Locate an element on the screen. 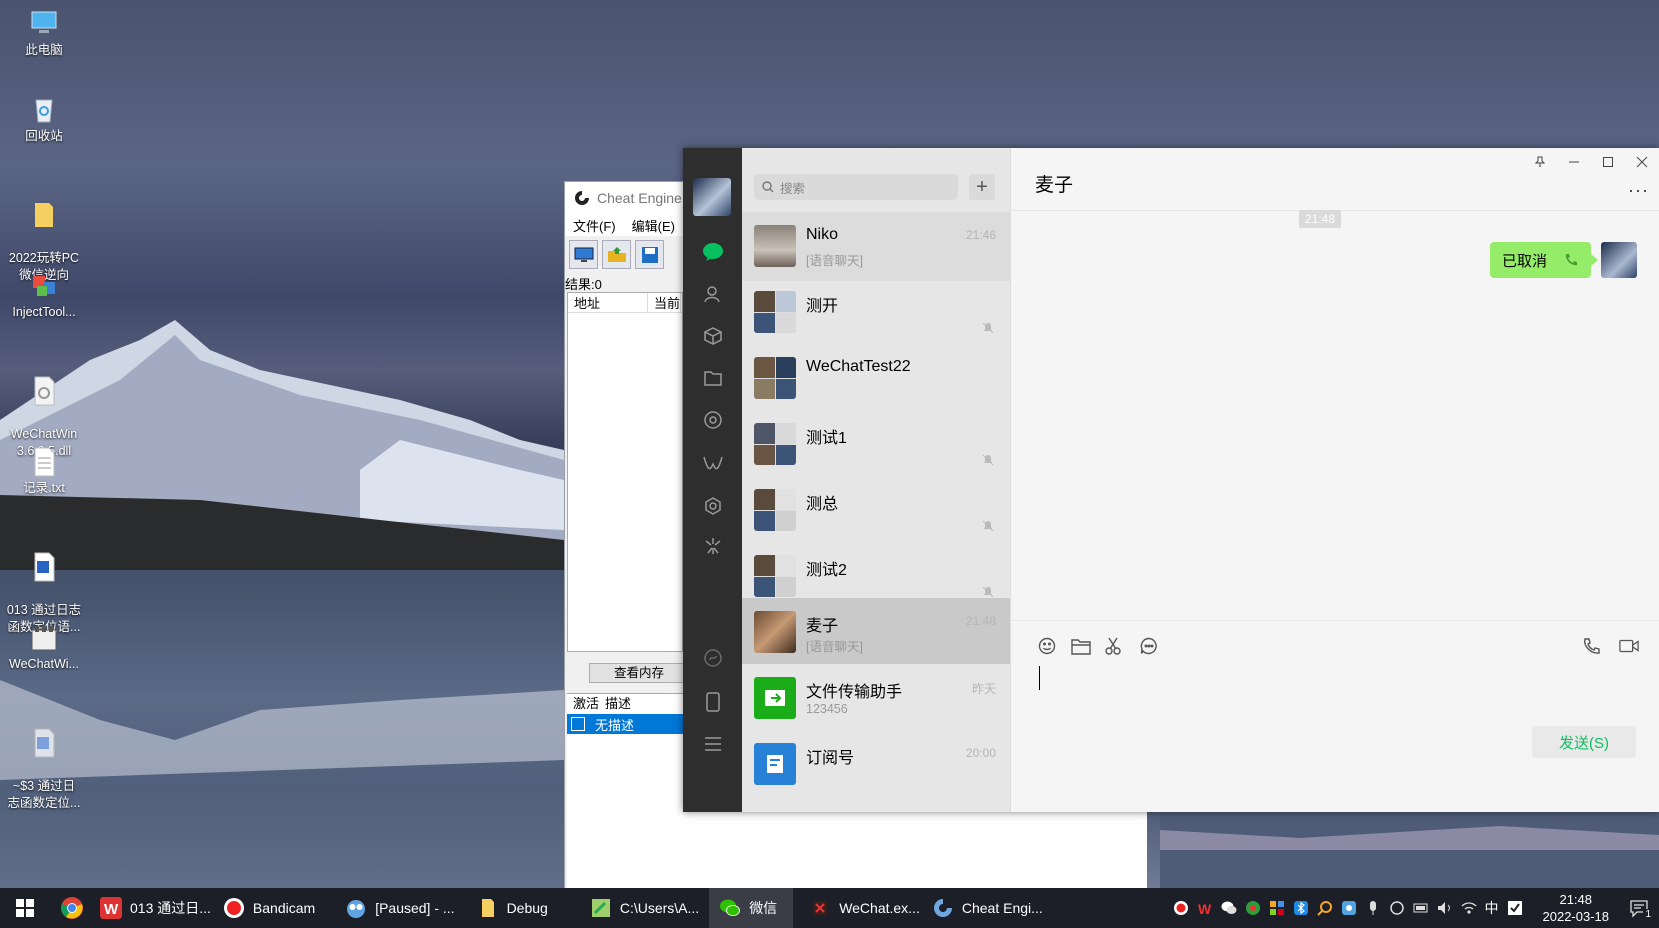  more-options-icon: ··· is located at coordinates (1638, 190).